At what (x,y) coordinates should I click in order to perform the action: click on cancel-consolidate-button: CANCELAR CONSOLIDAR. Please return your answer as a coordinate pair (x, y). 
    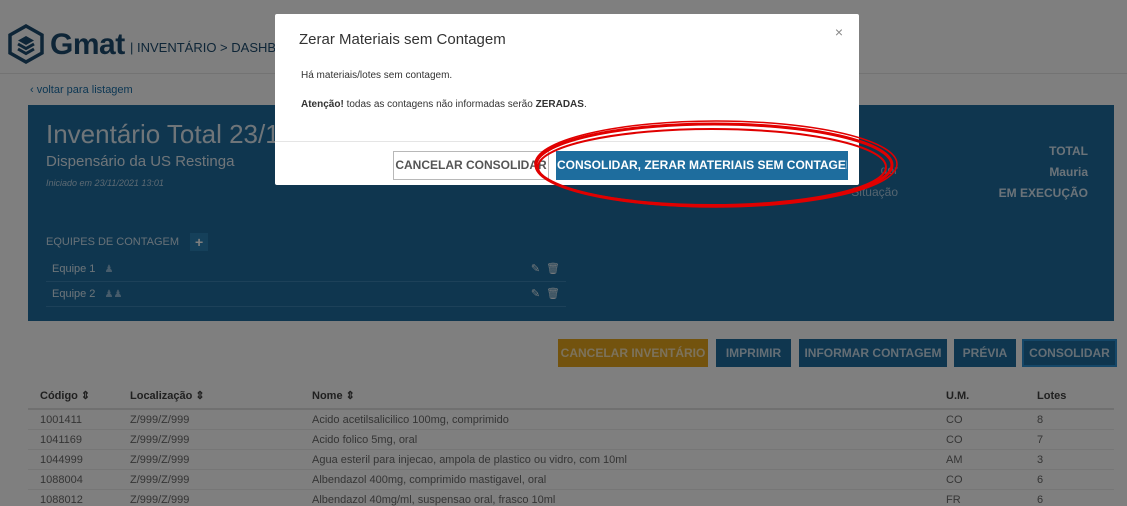
    Looking at the image, I should click on (471, 165).